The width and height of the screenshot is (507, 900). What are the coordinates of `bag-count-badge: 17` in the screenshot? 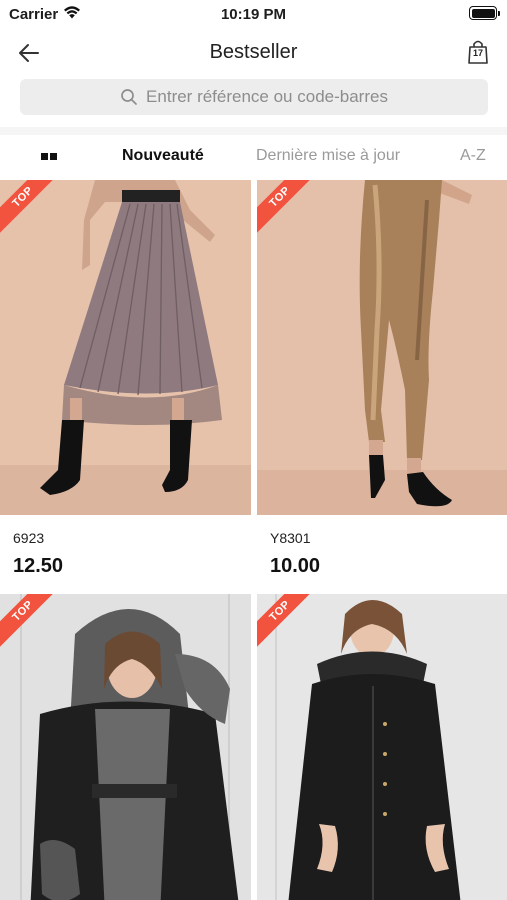 It's located at (477, 53).